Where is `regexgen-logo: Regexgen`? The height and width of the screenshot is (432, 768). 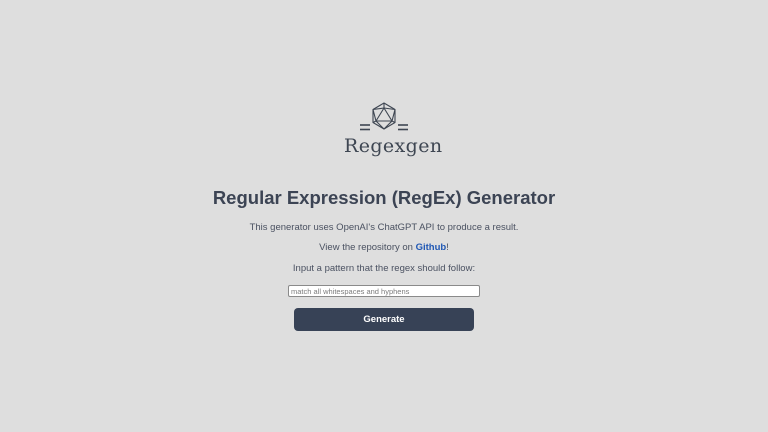
regexgen-logo: Regexgen is located at coordinates (393, 131).